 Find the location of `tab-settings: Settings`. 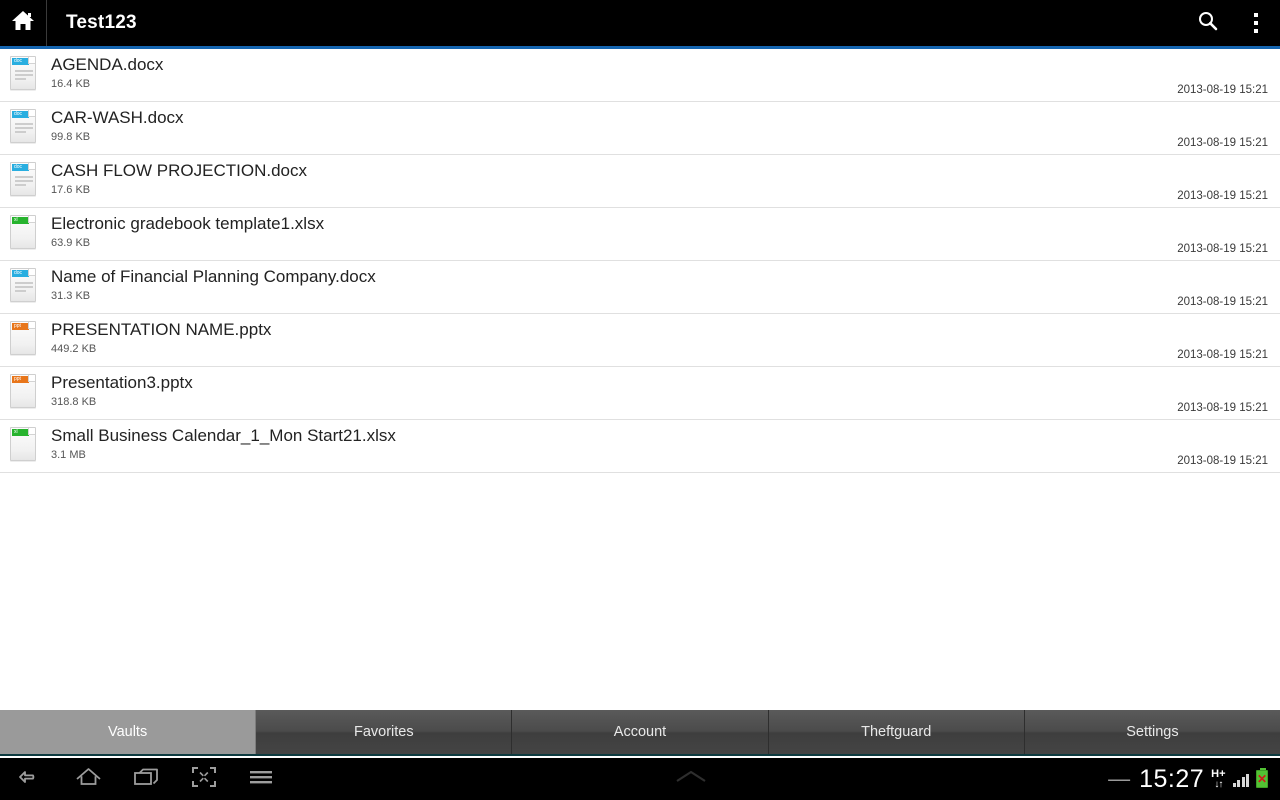

tab-settings: Settings is located at coordinates (1152, 732).